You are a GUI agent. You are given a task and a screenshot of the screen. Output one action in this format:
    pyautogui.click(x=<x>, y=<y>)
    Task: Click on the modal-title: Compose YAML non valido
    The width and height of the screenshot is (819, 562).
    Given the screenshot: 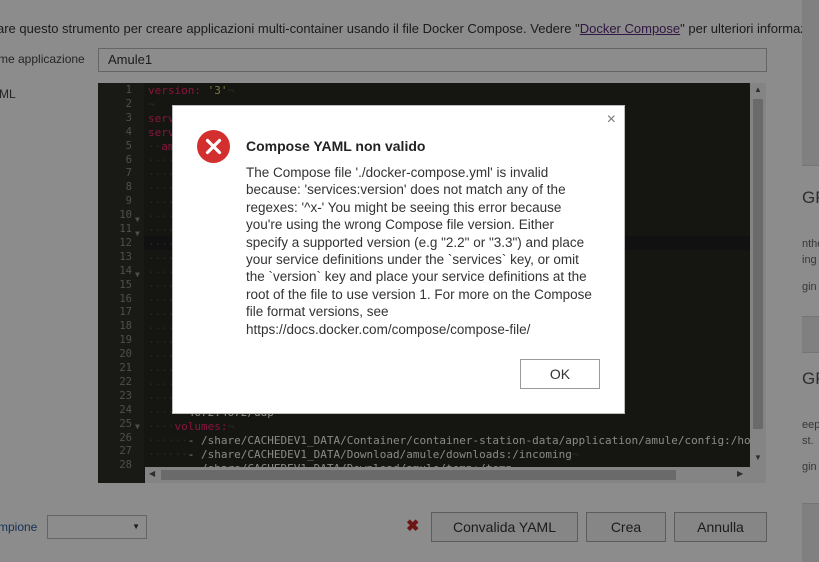 What is the action you would take?
    pyautogui.click(x=336, y=146)
    